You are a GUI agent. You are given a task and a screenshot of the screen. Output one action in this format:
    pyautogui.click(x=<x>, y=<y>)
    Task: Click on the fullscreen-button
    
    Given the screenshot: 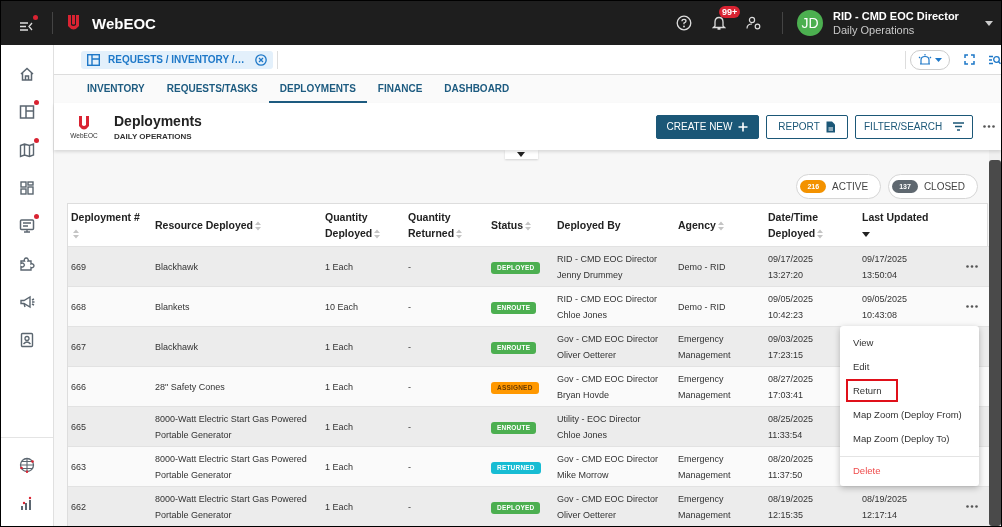 What is the action you would take?
    pyautogui.click(x=969, y=59)
    